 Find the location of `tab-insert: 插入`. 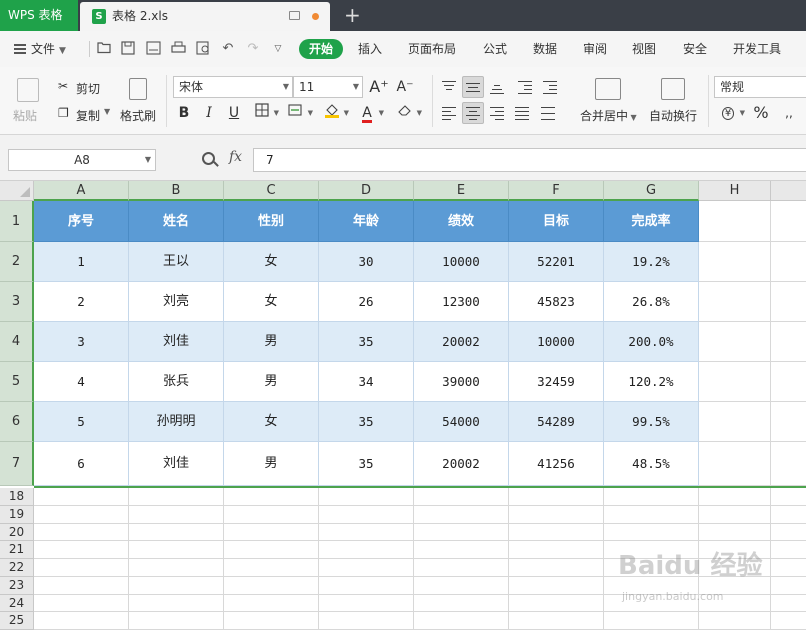

tab-insert: 插入 is located at coordinates (370, 49).